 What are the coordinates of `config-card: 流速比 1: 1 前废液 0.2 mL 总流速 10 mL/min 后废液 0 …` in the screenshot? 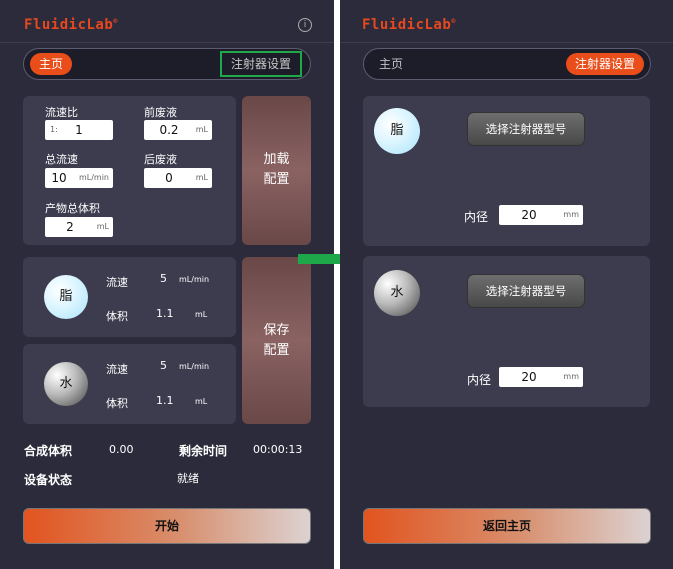 It's located at (129, 170).